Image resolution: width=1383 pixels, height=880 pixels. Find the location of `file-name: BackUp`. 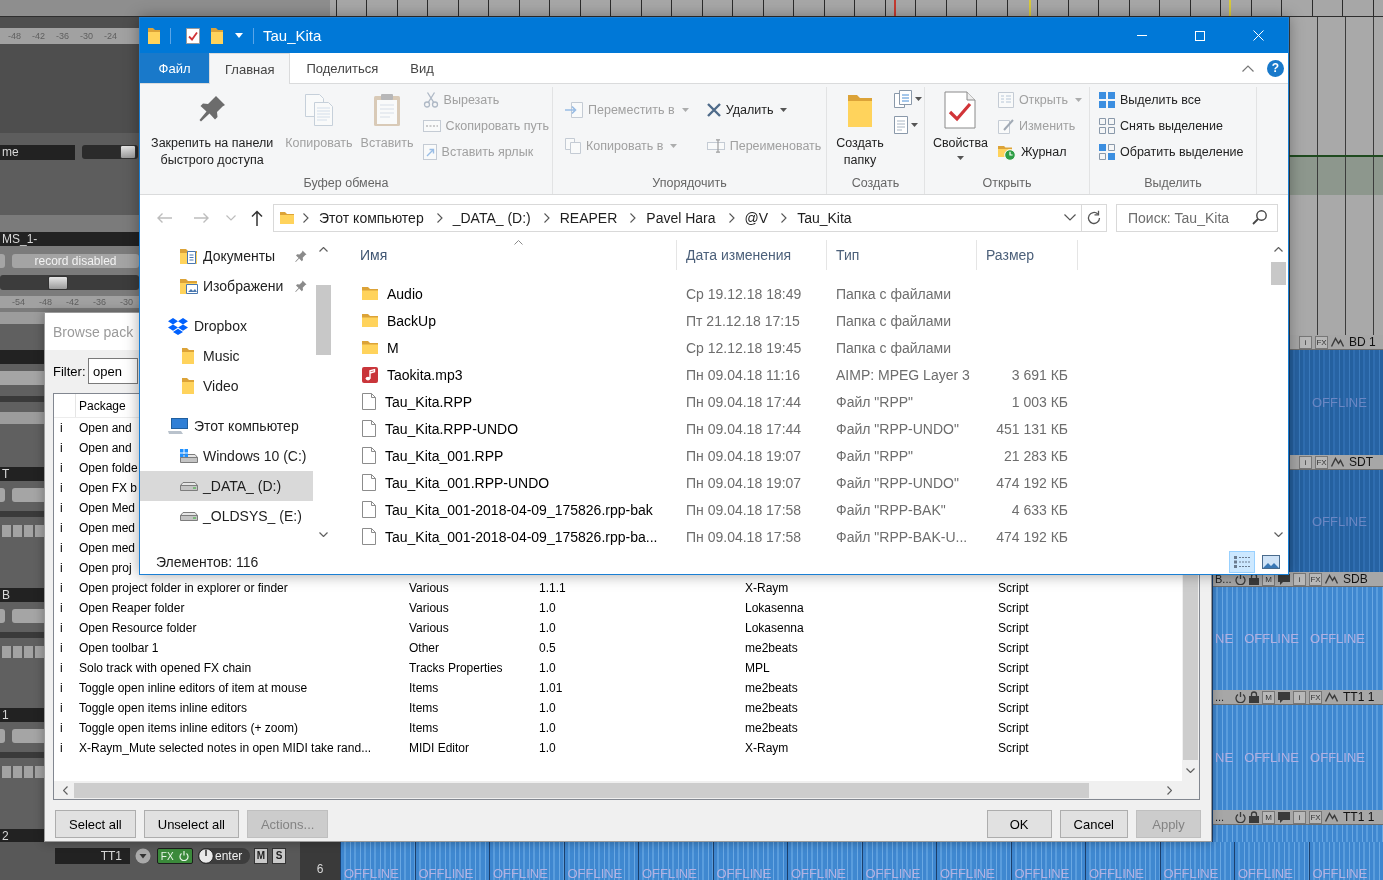

file-name: BackUp is located at coordinates (412, 320).